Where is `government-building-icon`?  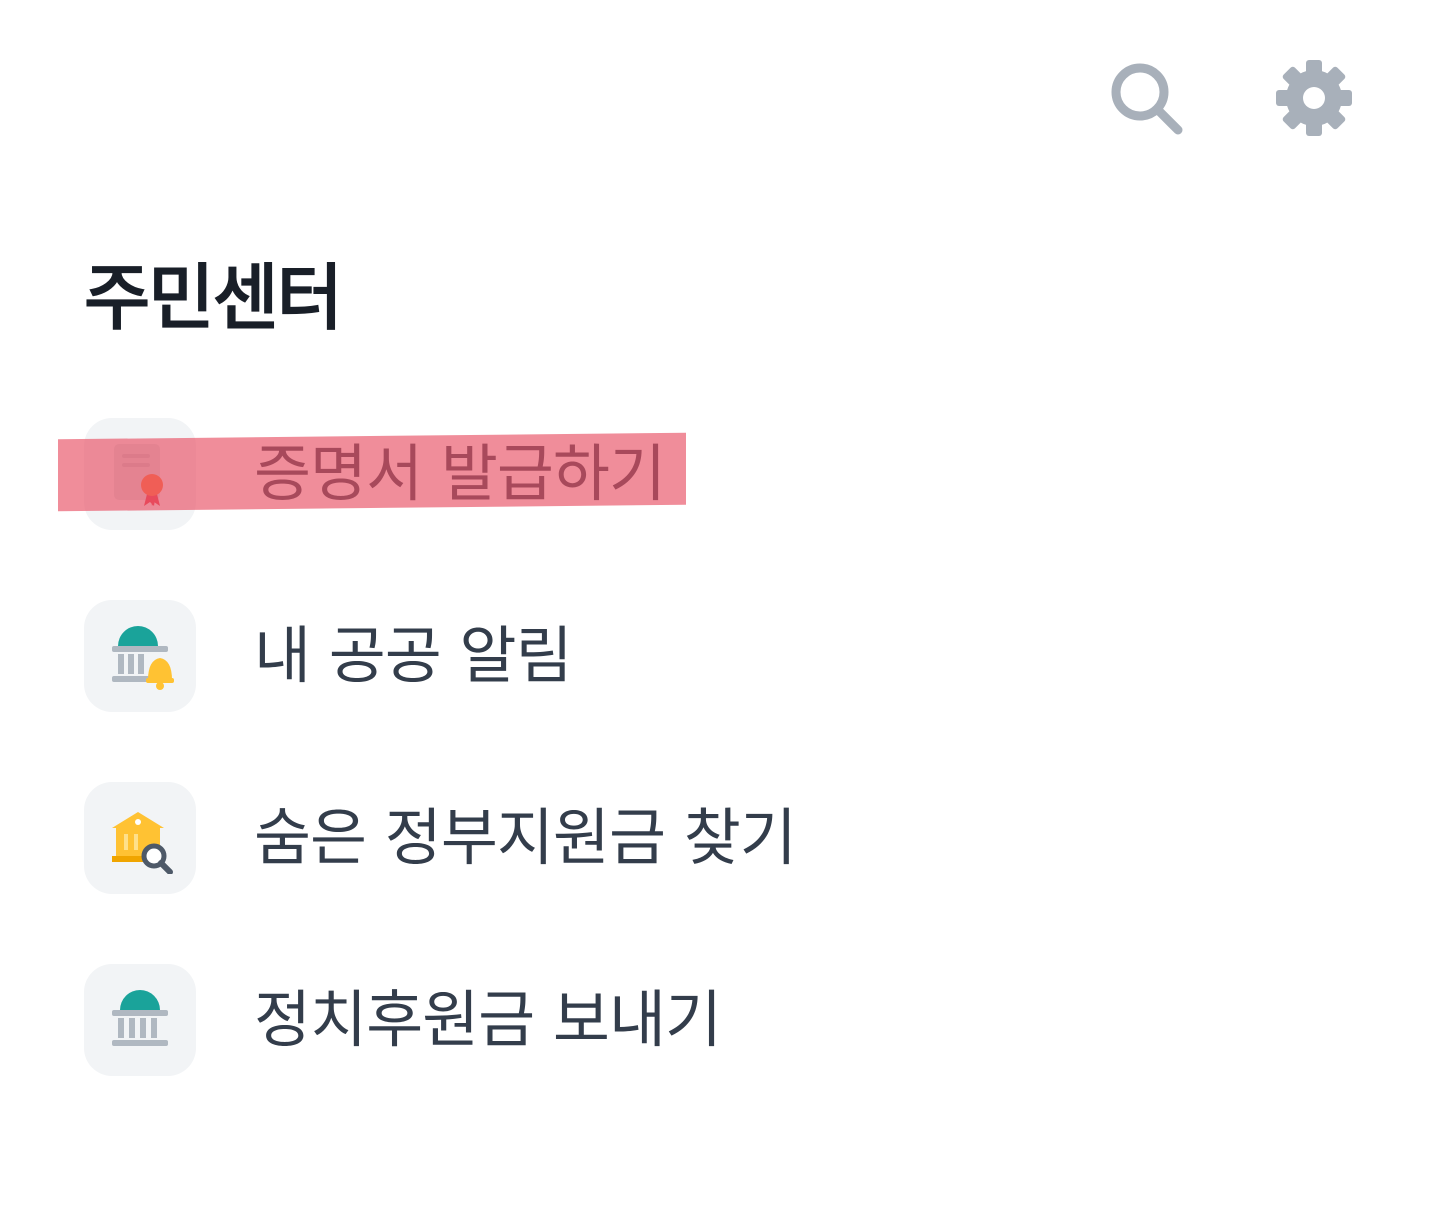 government-building-icon is located at coordinates (140, 1018).